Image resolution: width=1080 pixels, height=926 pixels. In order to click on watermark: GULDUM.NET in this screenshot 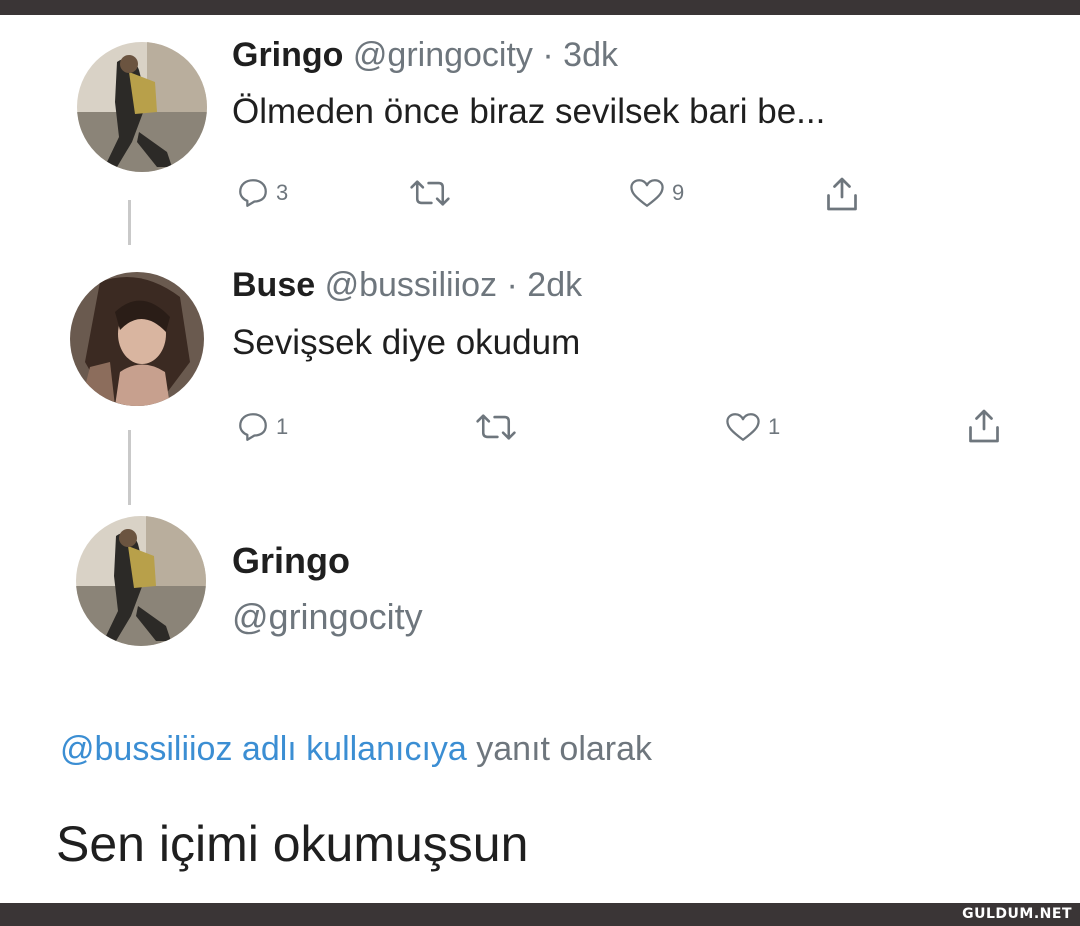, I will do `click(1017, 914)`.